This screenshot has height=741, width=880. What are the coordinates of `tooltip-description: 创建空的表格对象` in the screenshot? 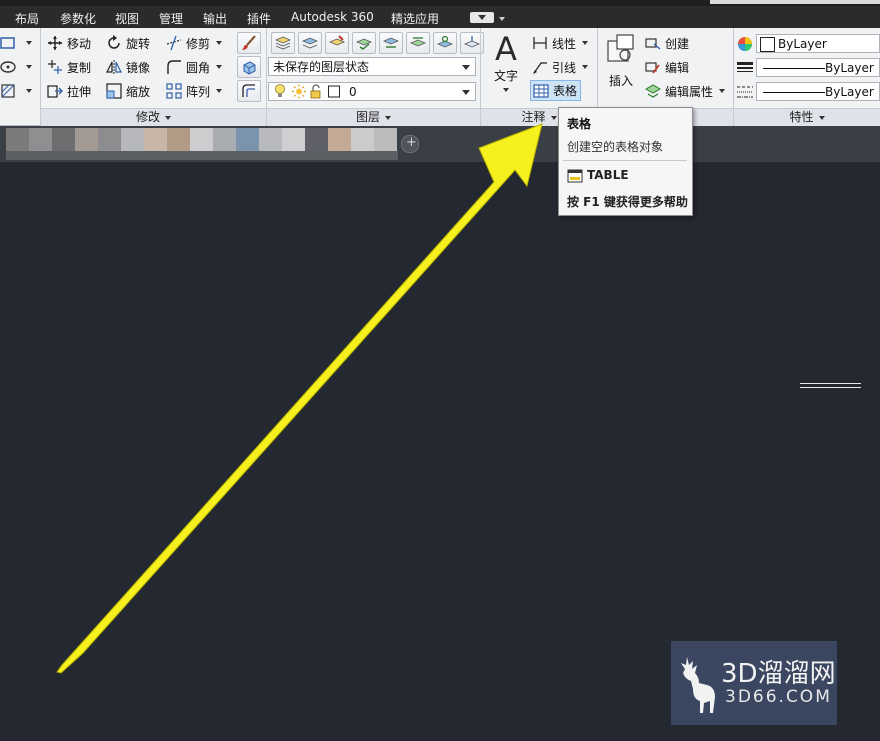 It's located at (615, 147).